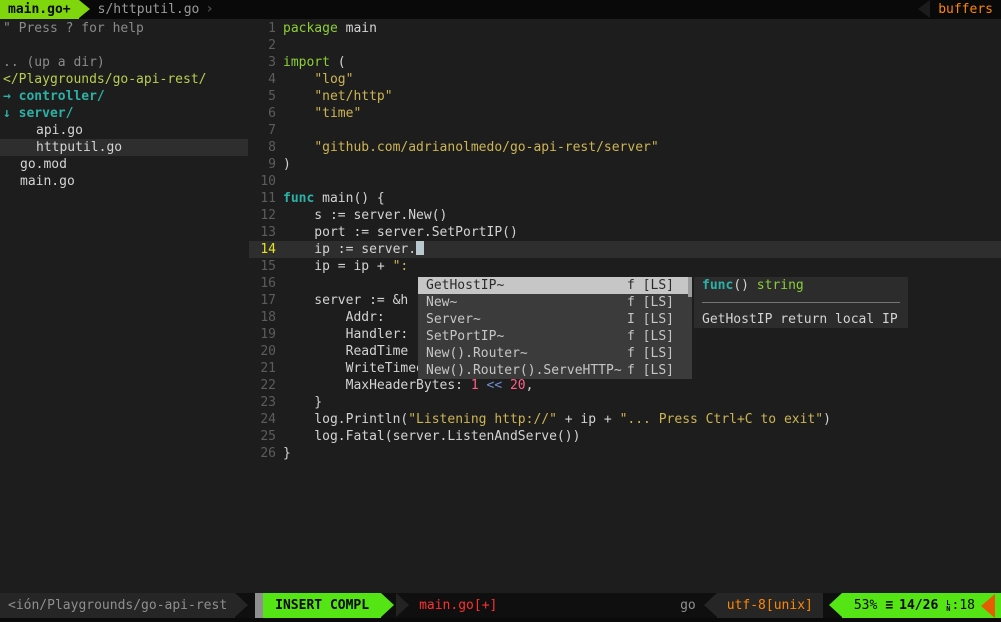 The image size is (1001, 622). What do you see at coordinates (268, 181) in the screenshot?
I see `line-number: 10` at bounding box center [268, 181].